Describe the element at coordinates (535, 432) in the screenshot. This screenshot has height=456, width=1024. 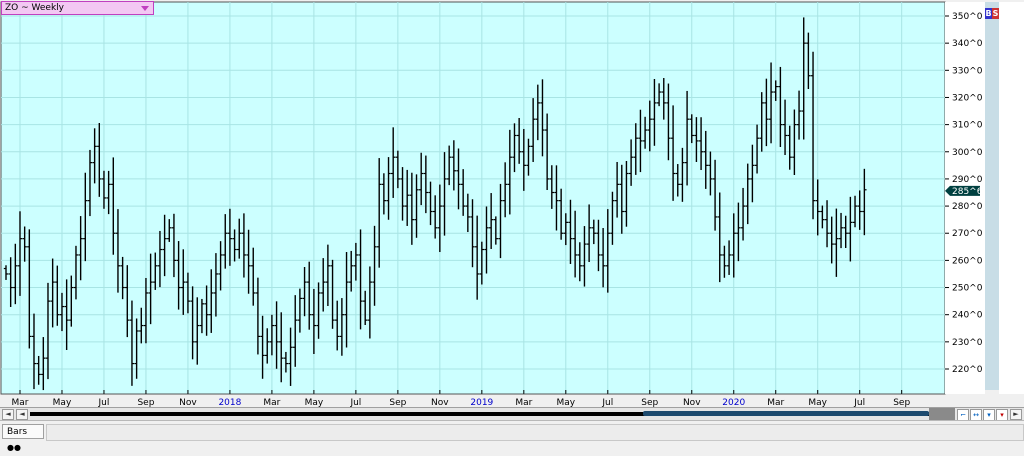
I see `tab-strip` at that location.